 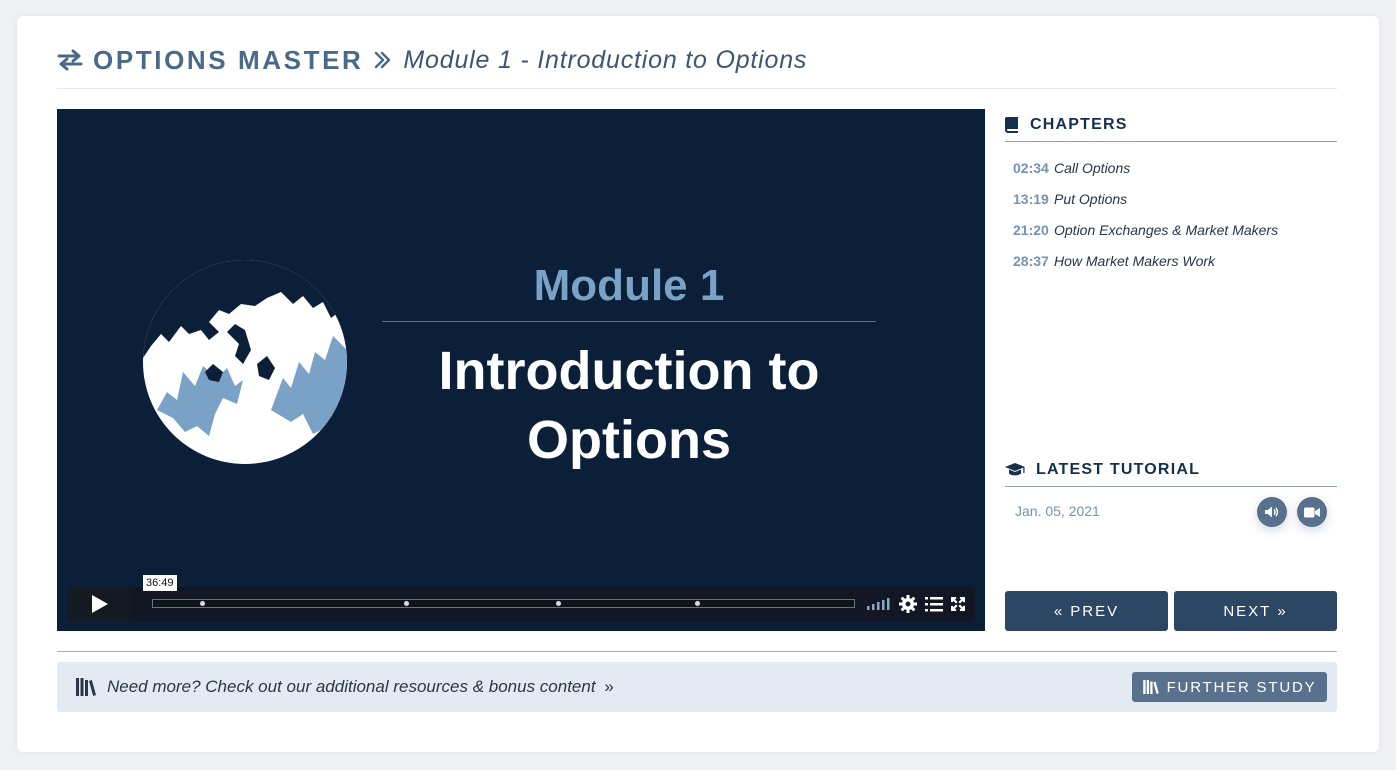 I want to click on slide-module-label: Module 1, so click(x=629, y=285).